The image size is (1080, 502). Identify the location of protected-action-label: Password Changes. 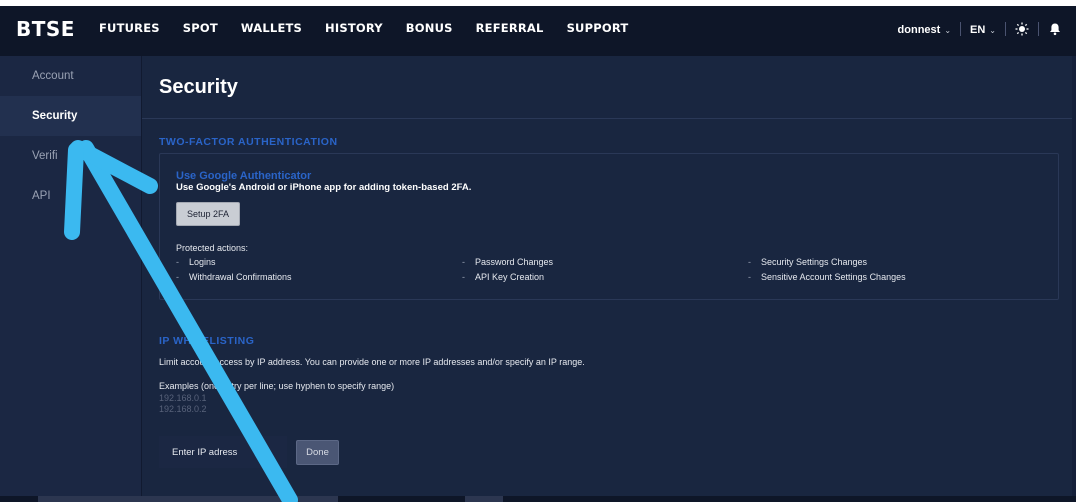
(514, 262).